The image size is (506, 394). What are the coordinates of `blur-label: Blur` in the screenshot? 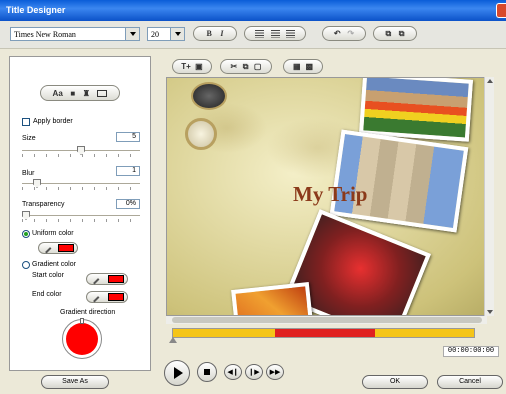 It's located at (28, 173).